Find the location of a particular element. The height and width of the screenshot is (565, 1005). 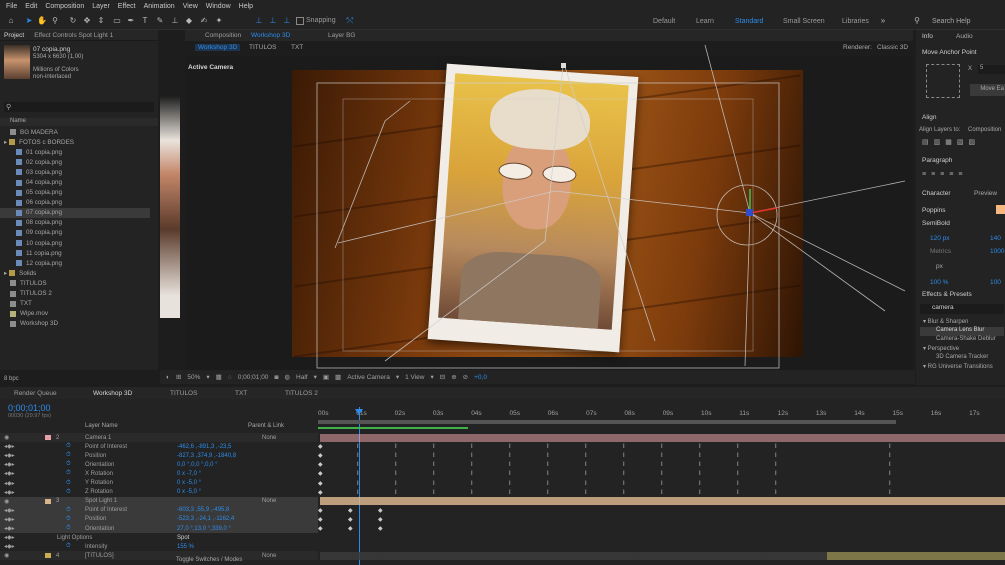

tab-composition-label: Composition is located at coordinates (223, 35).